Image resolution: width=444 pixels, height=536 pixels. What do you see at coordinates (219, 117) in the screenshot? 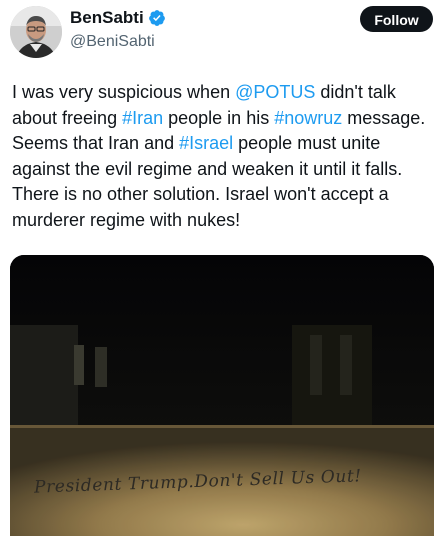
I see `tweet-text-segment: people in his` at bounding box center [219, 117].